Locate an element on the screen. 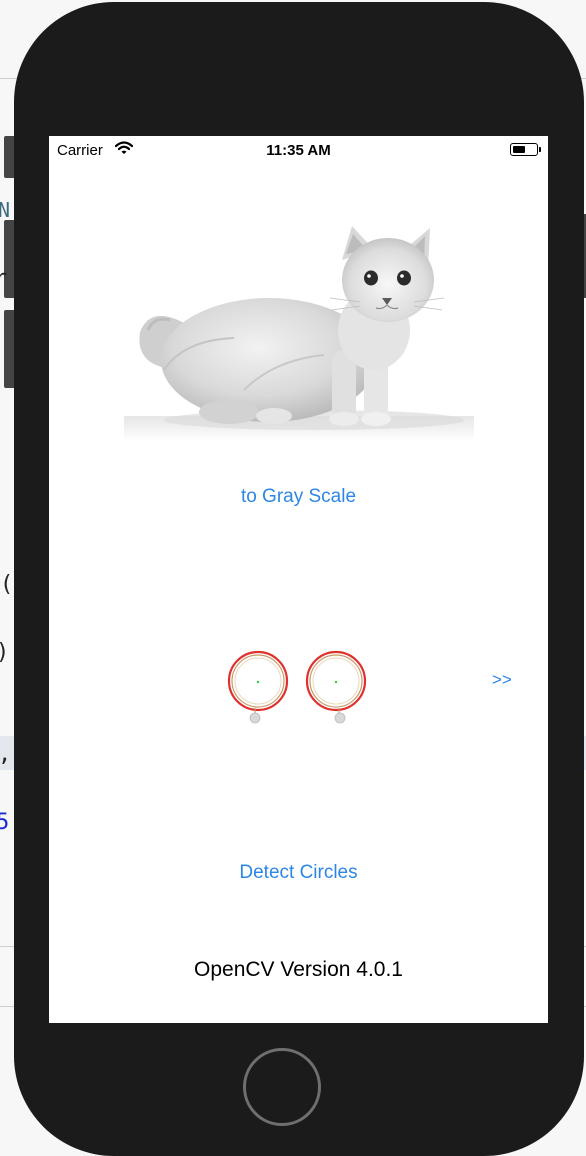 This screenshot has width=586, height=1156. battery-icon is located at coordinates (525, 149).